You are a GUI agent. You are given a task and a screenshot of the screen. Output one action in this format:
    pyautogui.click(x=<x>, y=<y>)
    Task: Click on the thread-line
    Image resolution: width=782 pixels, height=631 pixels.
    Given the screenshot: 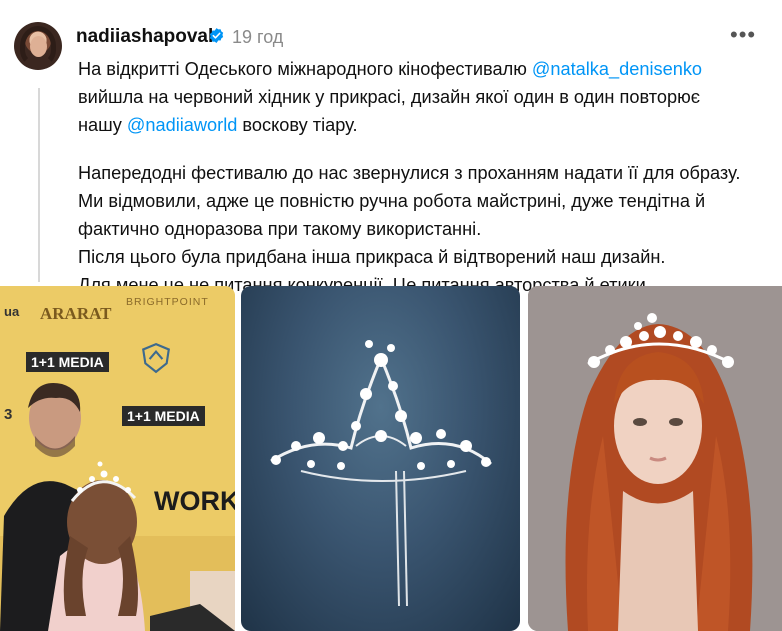 What is the action you would take?
    pyautogui.click(x=39, y=185)
    